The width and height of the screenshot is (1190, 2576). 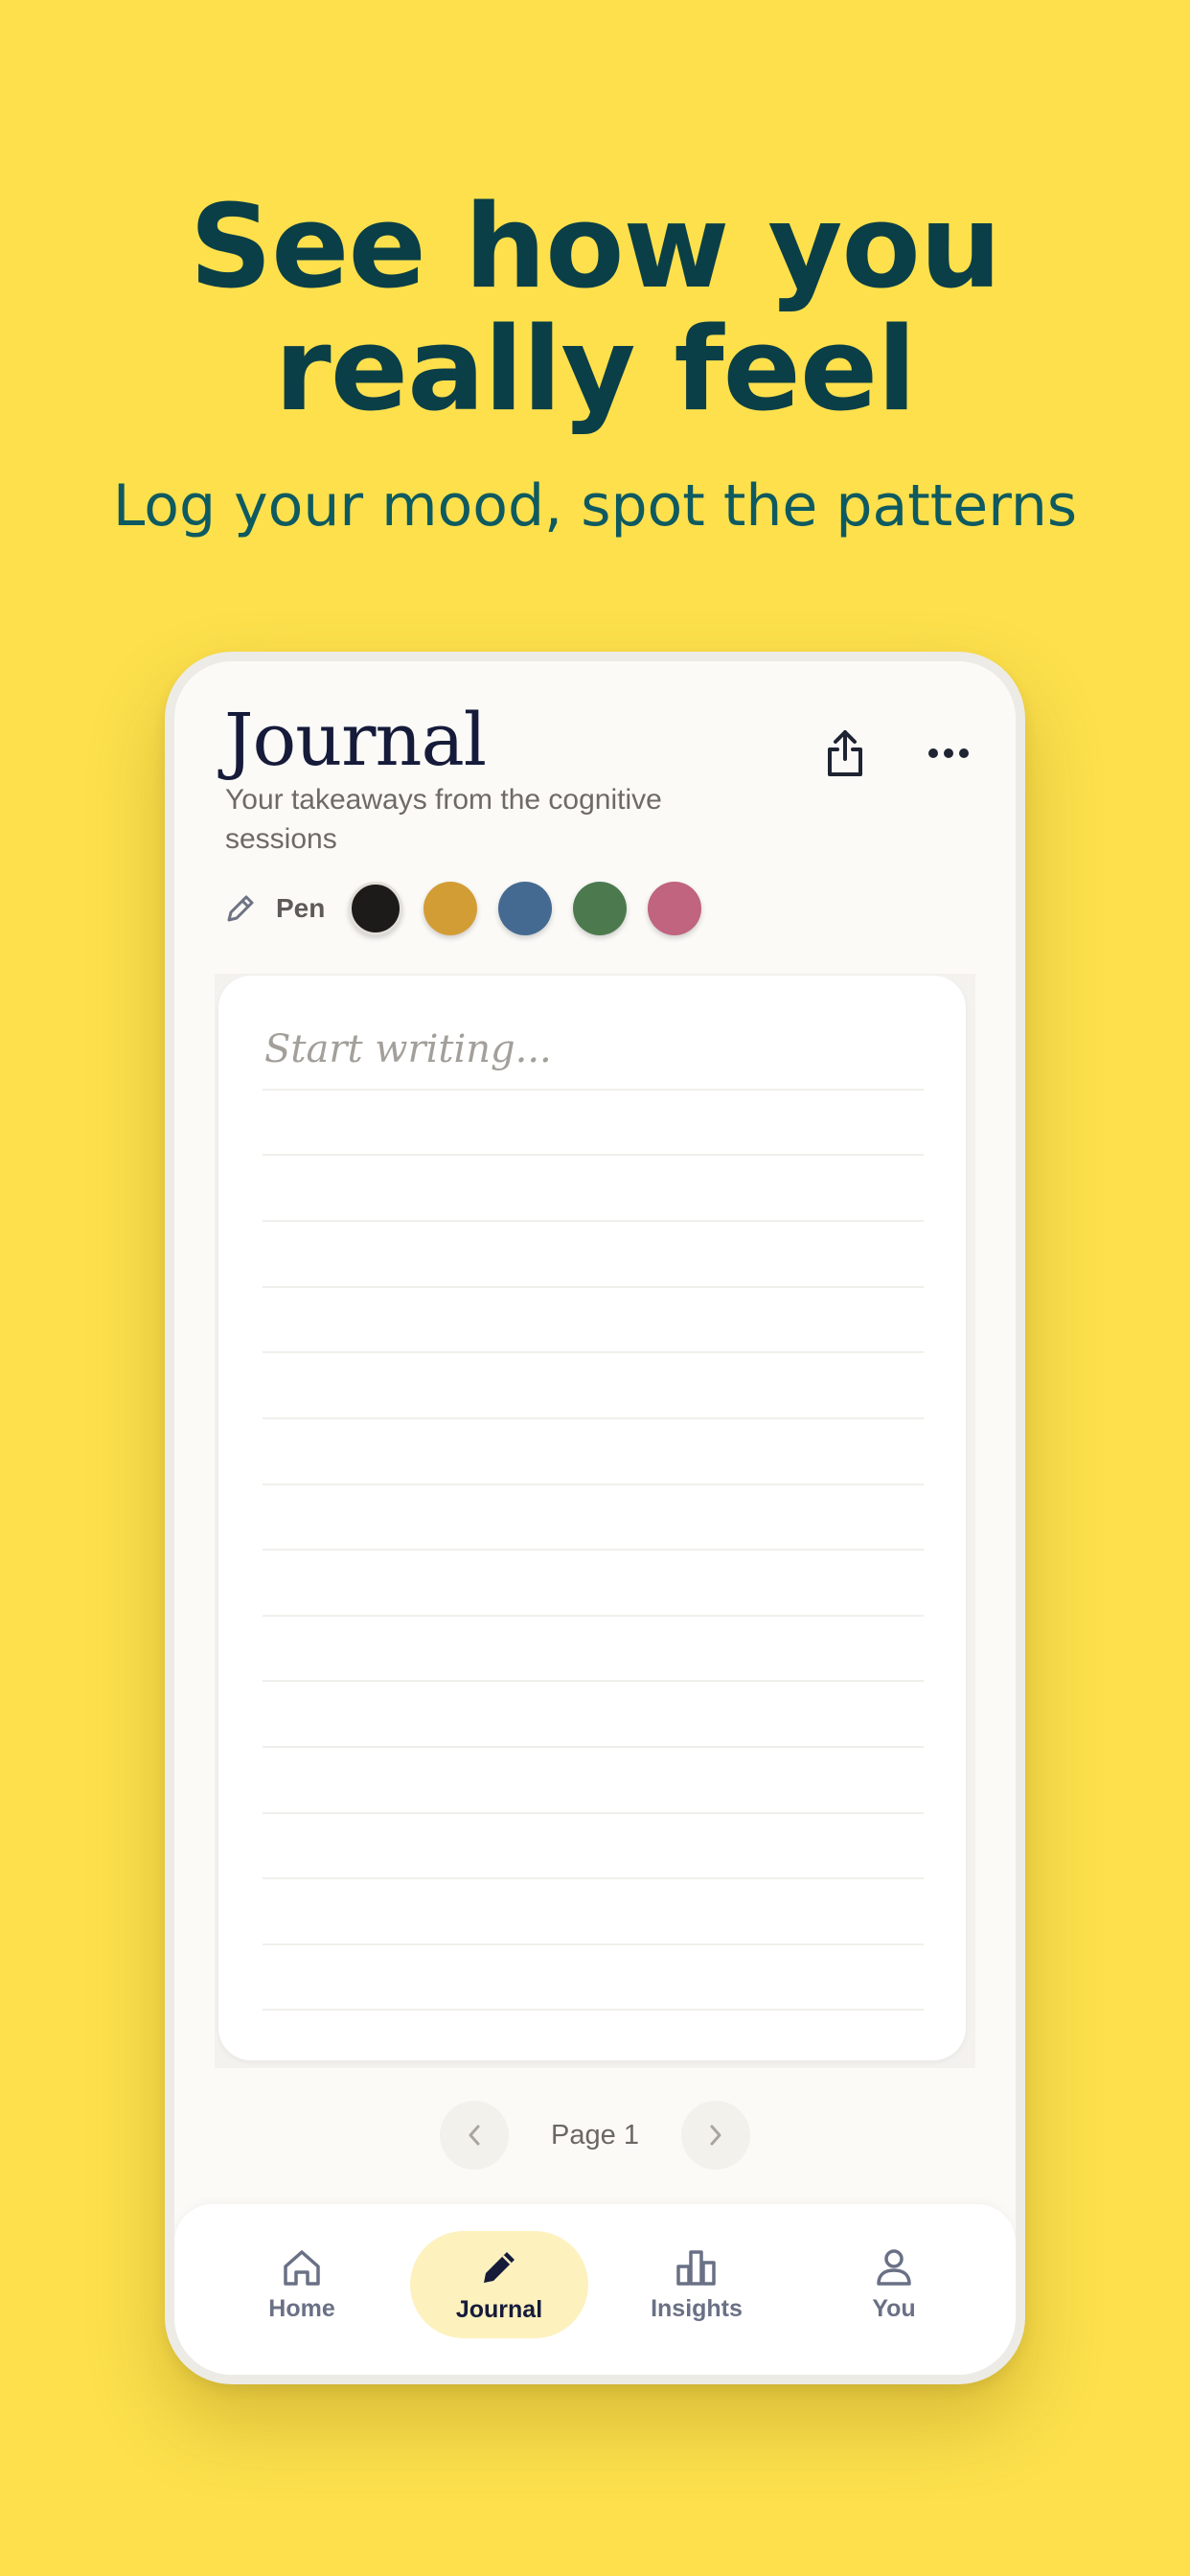 What do you see at coordinates (375, 908) in the screenshot?
I see `color-swatch-black` at bounding box center [375, 908].